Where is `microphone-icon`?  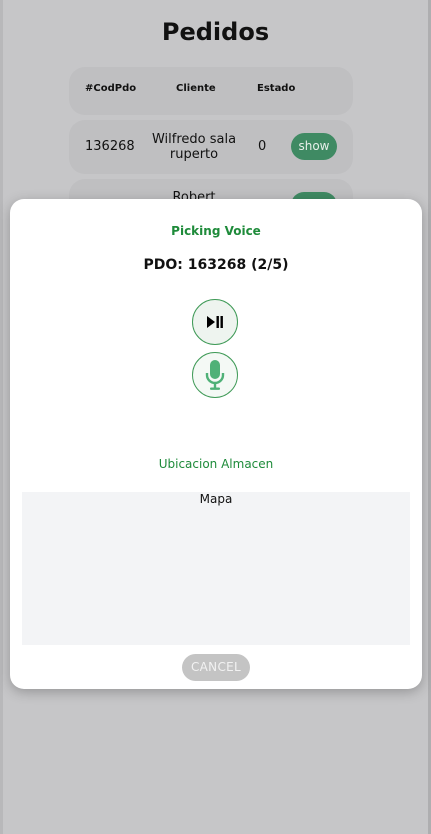 microphone-icon is located at coordinates (215, 375).